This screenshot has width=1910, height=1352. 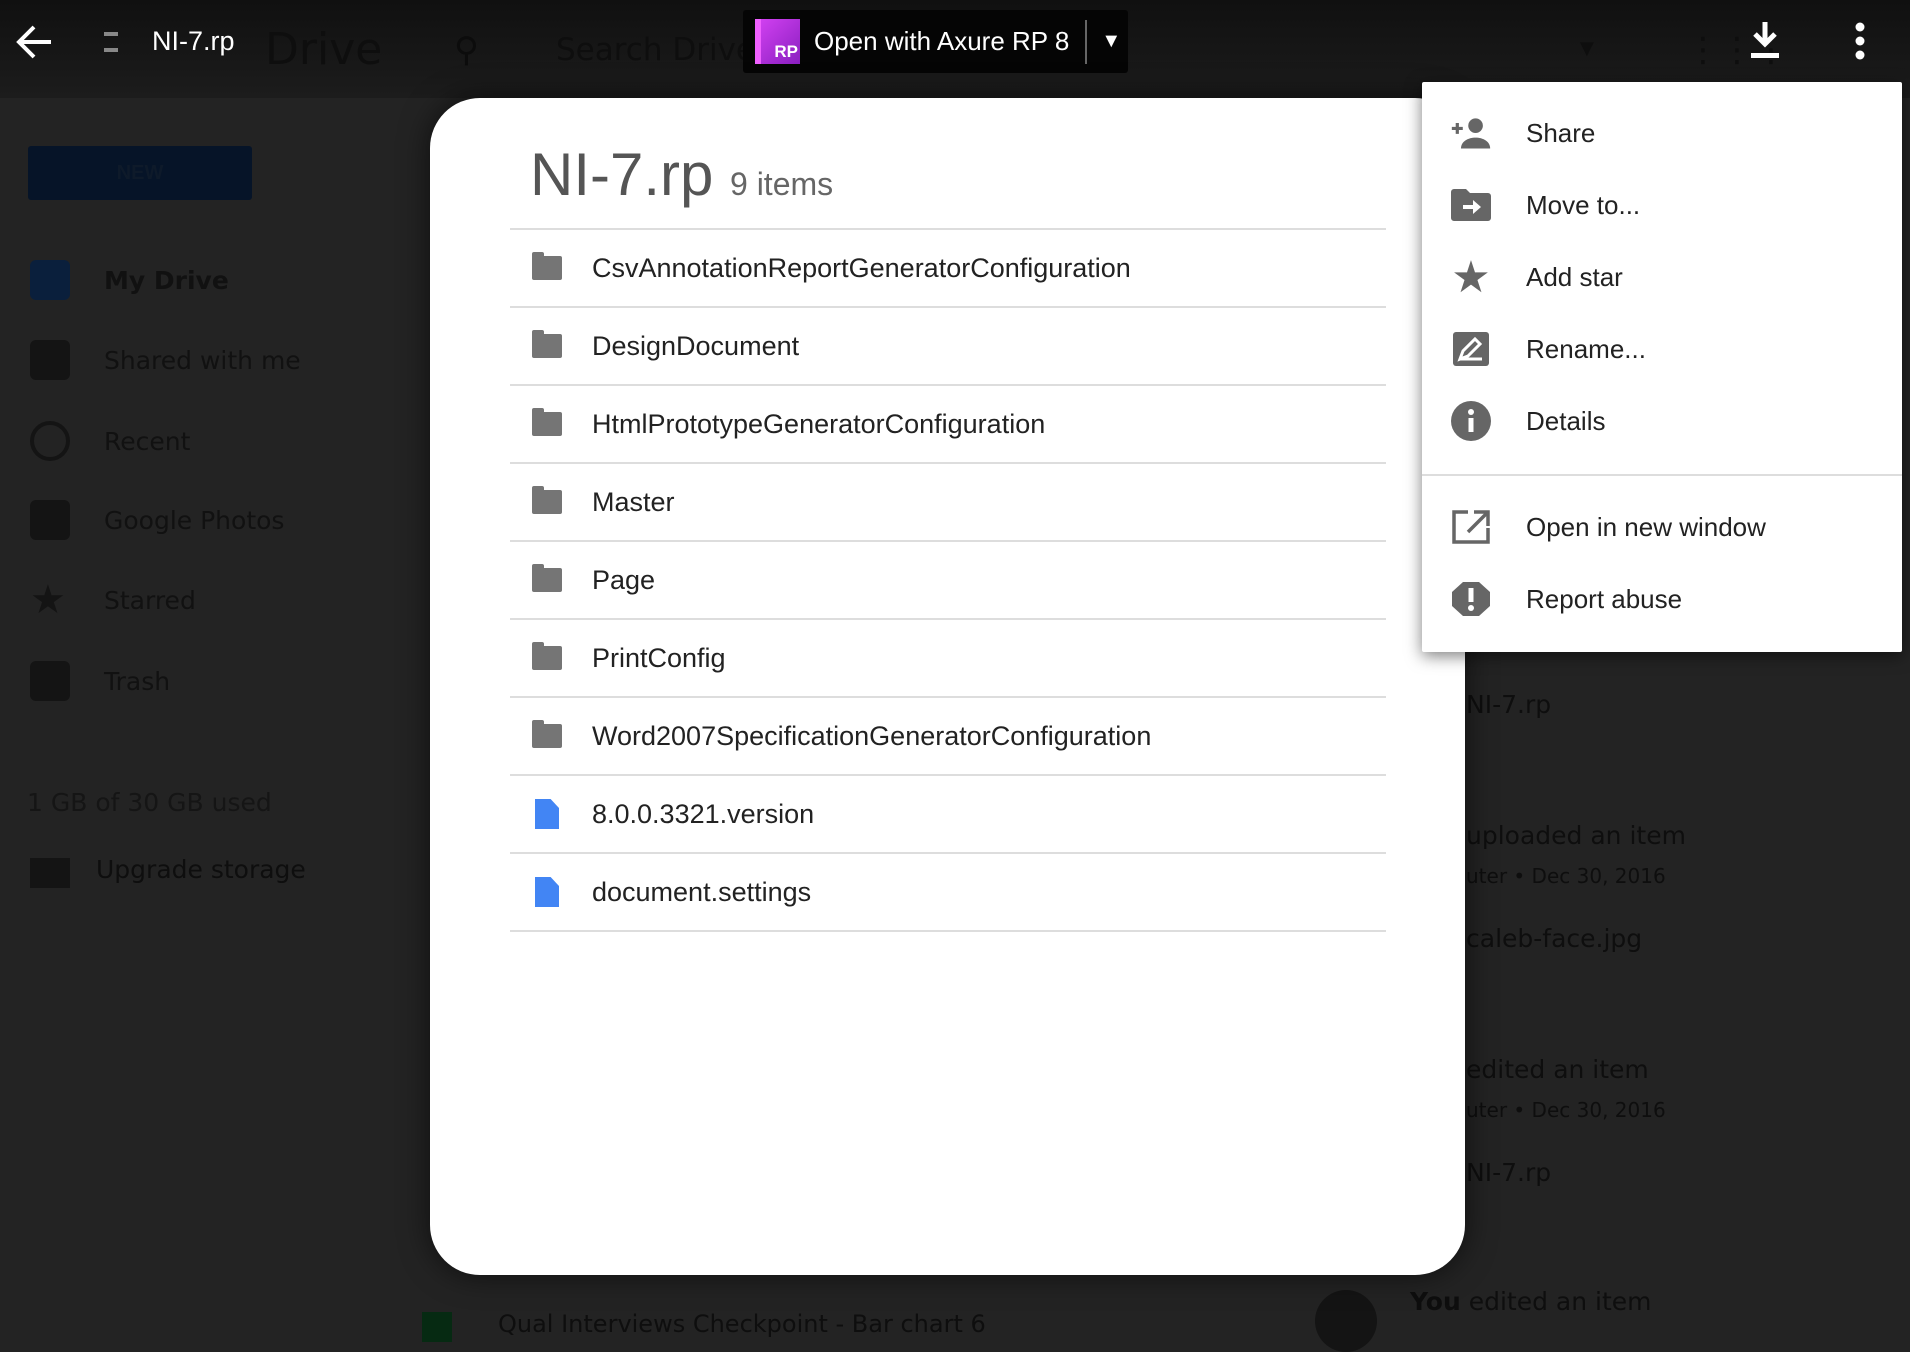 I want to click on item-count: 9 items, so click(x=782, y=184).